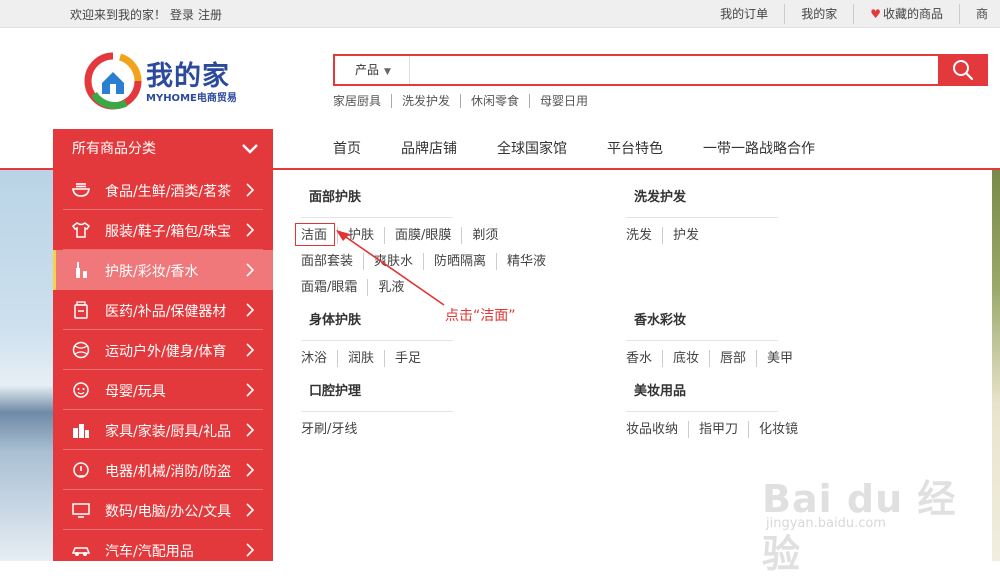 Image resolution: width=1000 pixels, height=578 pixels. Describe the element at coordinates (334, 429) in the screenshot. I see `subcategory-link: 牙刷/牙线` at that location.